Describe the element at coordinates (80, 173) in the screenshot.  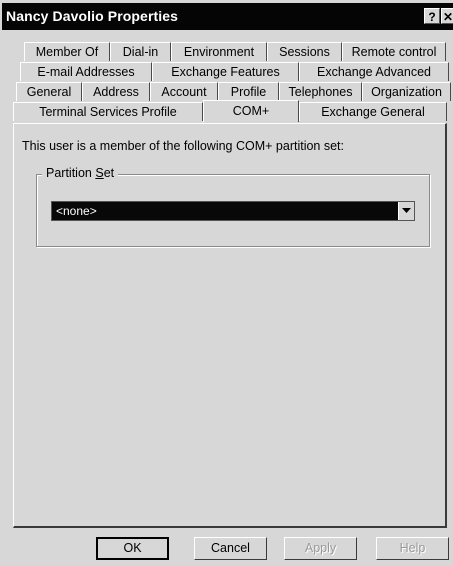
I see `partition-set-label: Partition Set` at that location.